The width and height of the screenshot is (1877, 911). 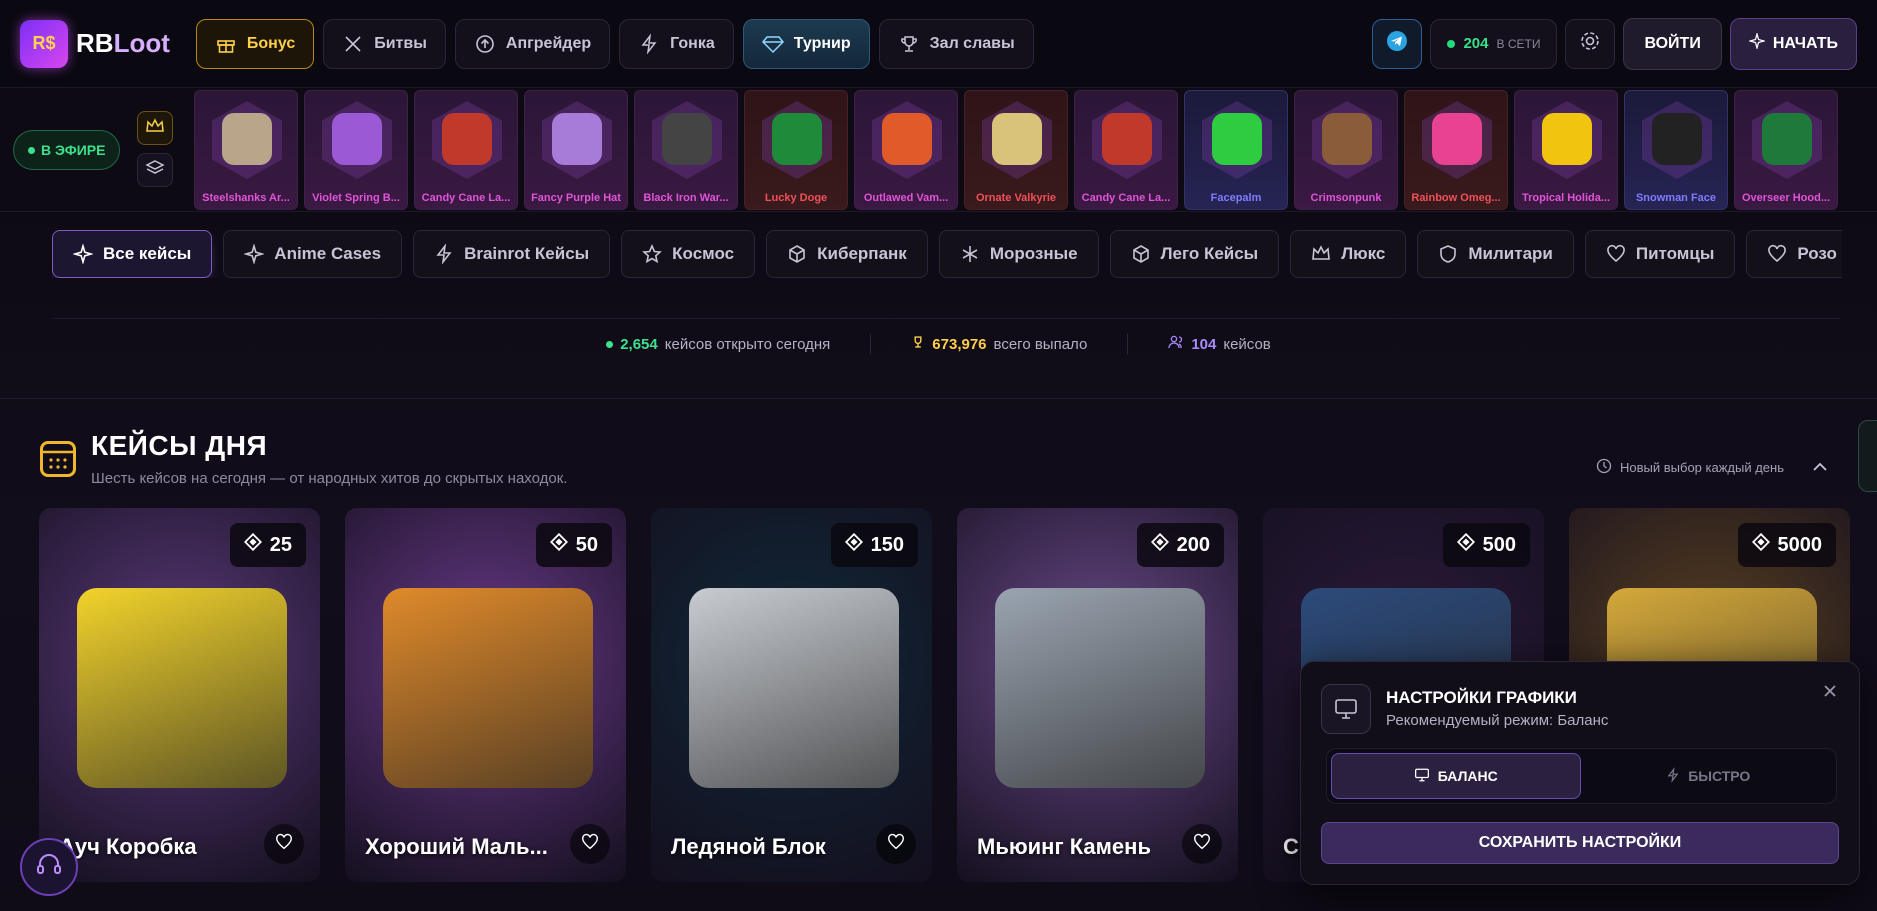 I want to click on clock-icon, so click(x=1604, y=467).